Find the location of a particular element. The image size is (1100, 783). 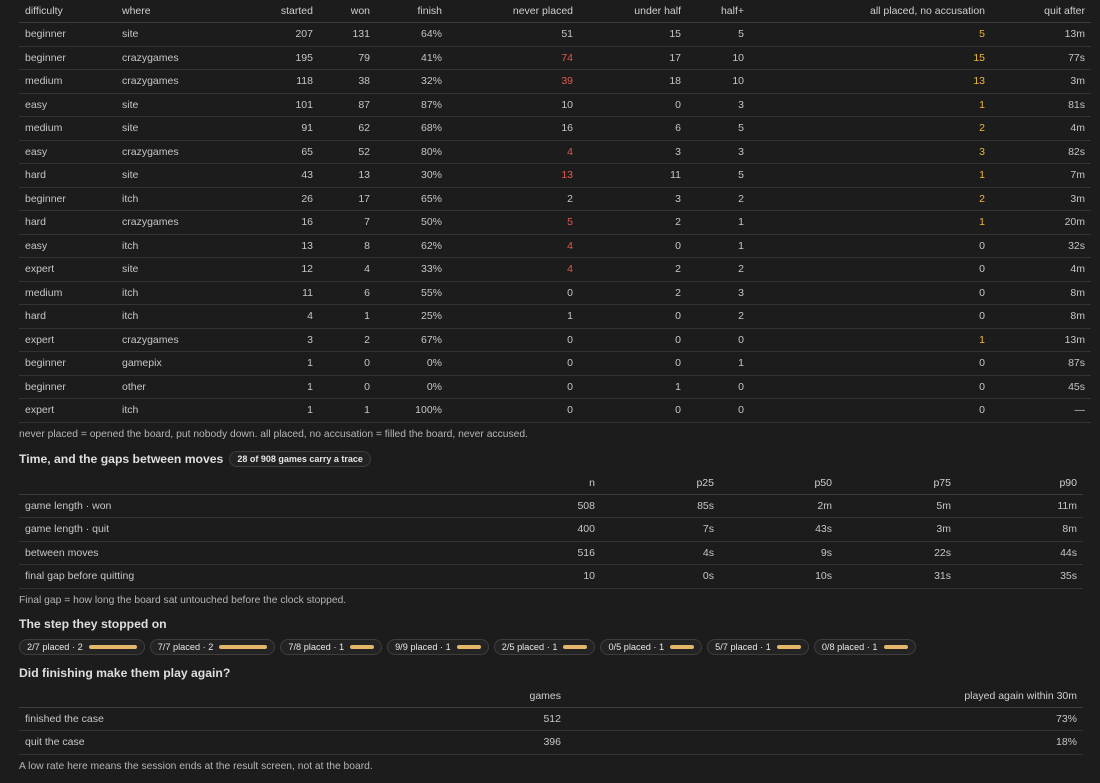

cell-never-placed: 16 is located at coordinates (513, 128).